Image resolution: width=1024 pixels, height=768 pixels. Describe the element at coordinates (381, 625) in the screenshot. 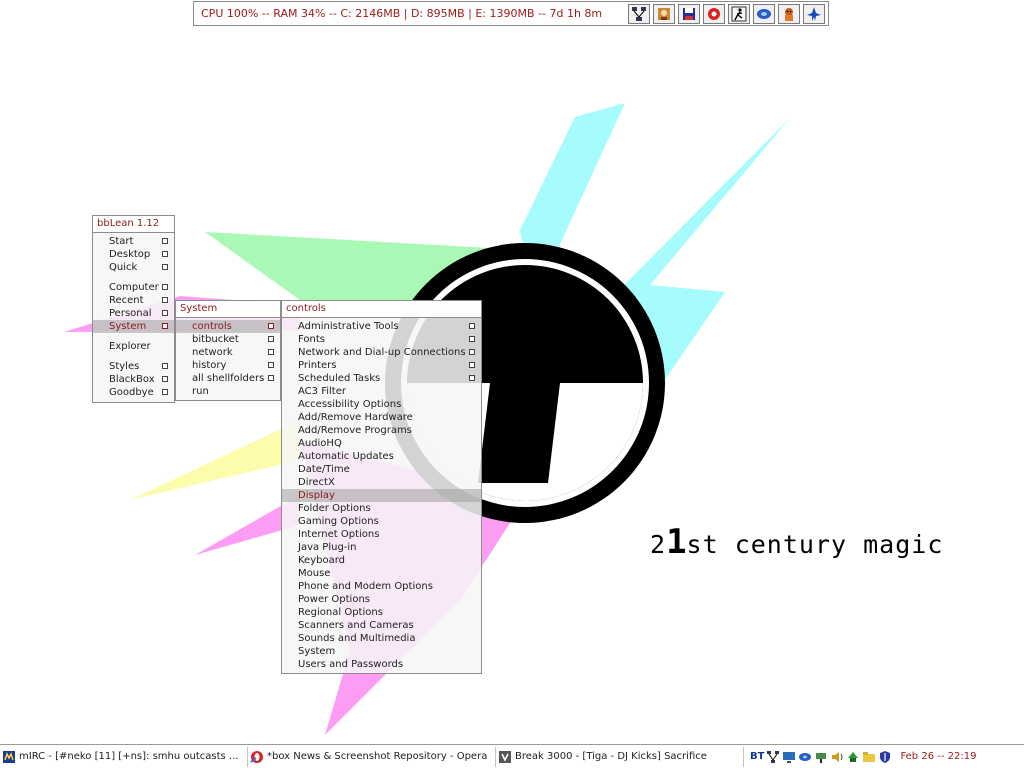

I see `menu-item-scanners-cameras: Scanners and Cameras` at that location.